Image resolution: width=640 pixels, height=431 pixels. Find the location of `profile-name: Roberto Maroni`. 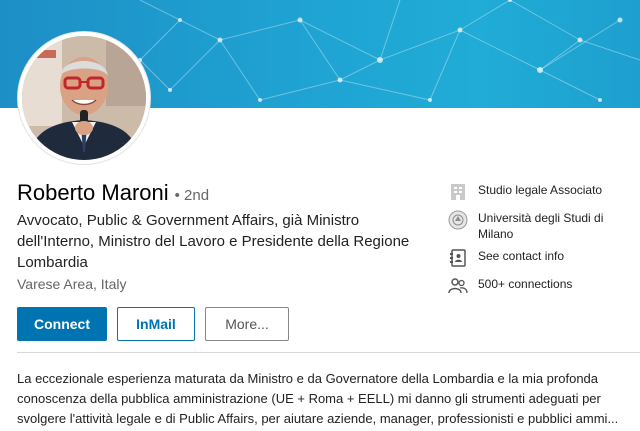

profile-name: Roberto Maroni is located at coordinates (93, 192).